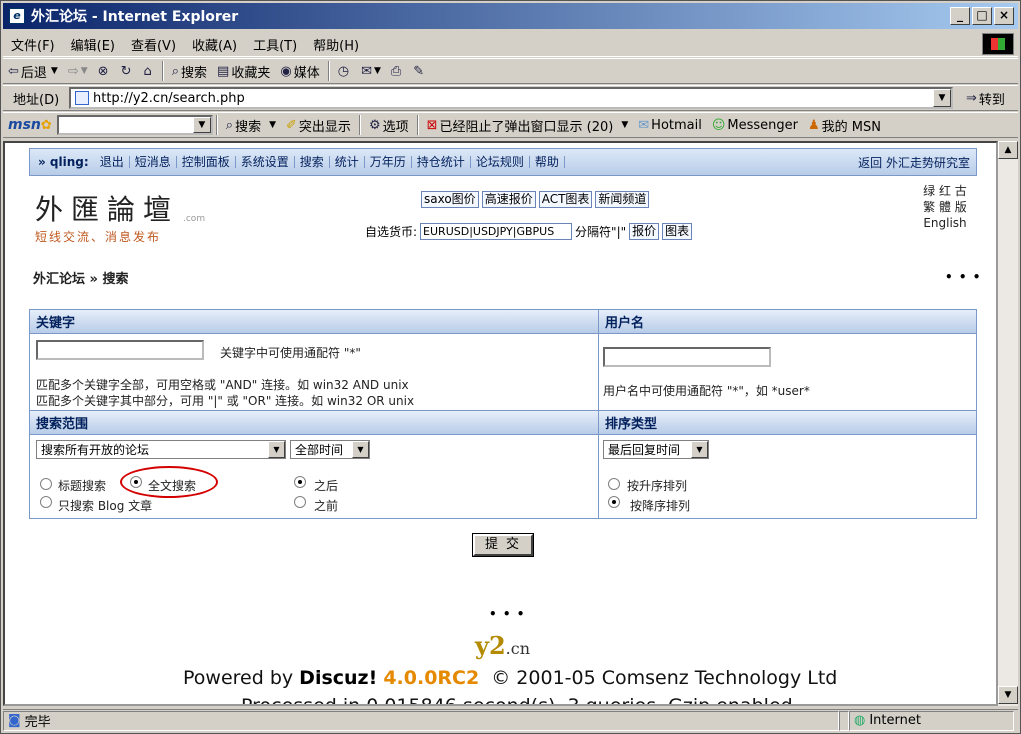 The image size is (1021, 734). What do you see at coordinates (507, 614) in the screenshot?
I see `footer-dots: • • •` at bounding box center [507, 614].